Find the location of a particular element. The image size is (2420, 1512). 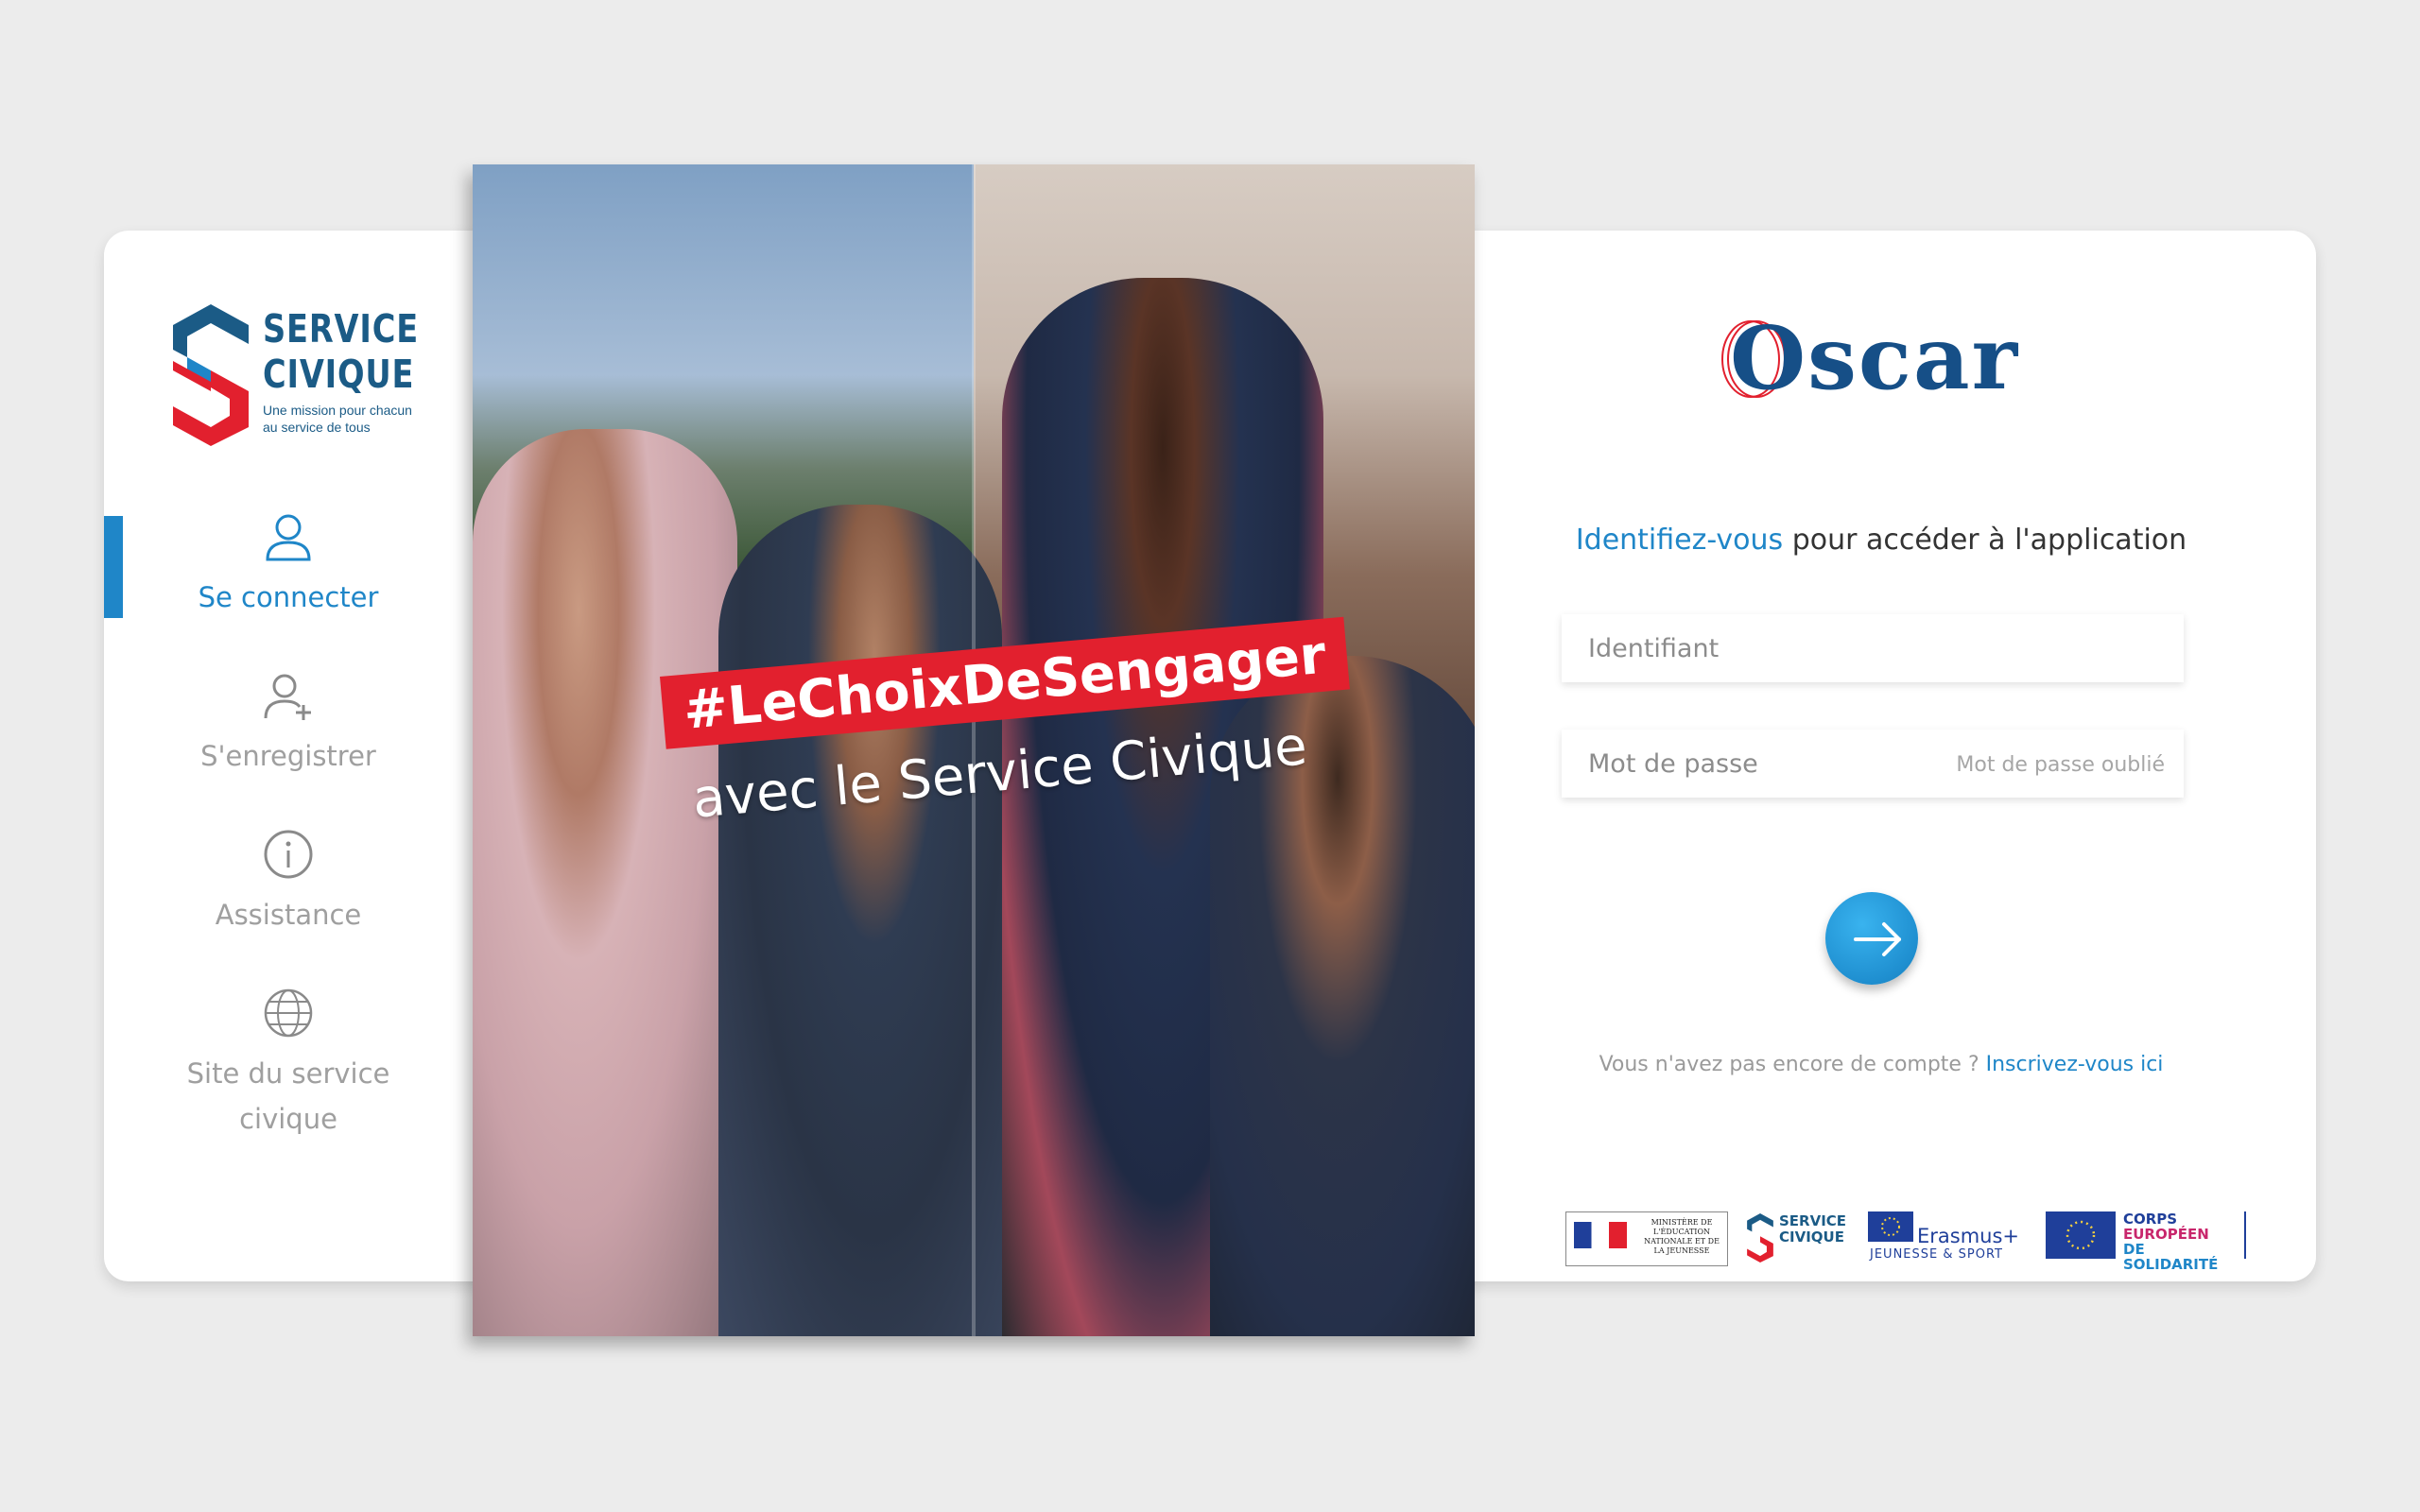

register-link: Inscrivez-vous ici is located at coordinates (2075, 1064).